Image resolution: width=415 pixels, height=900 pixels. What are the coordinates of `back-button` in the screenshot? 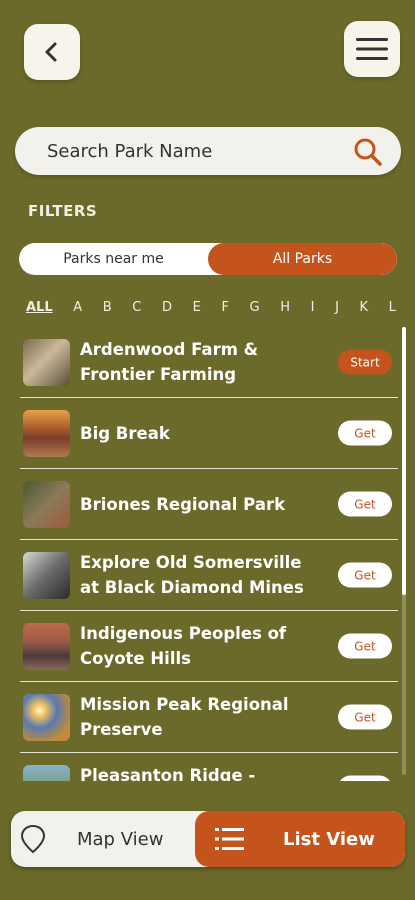 It's located at (52, 52).